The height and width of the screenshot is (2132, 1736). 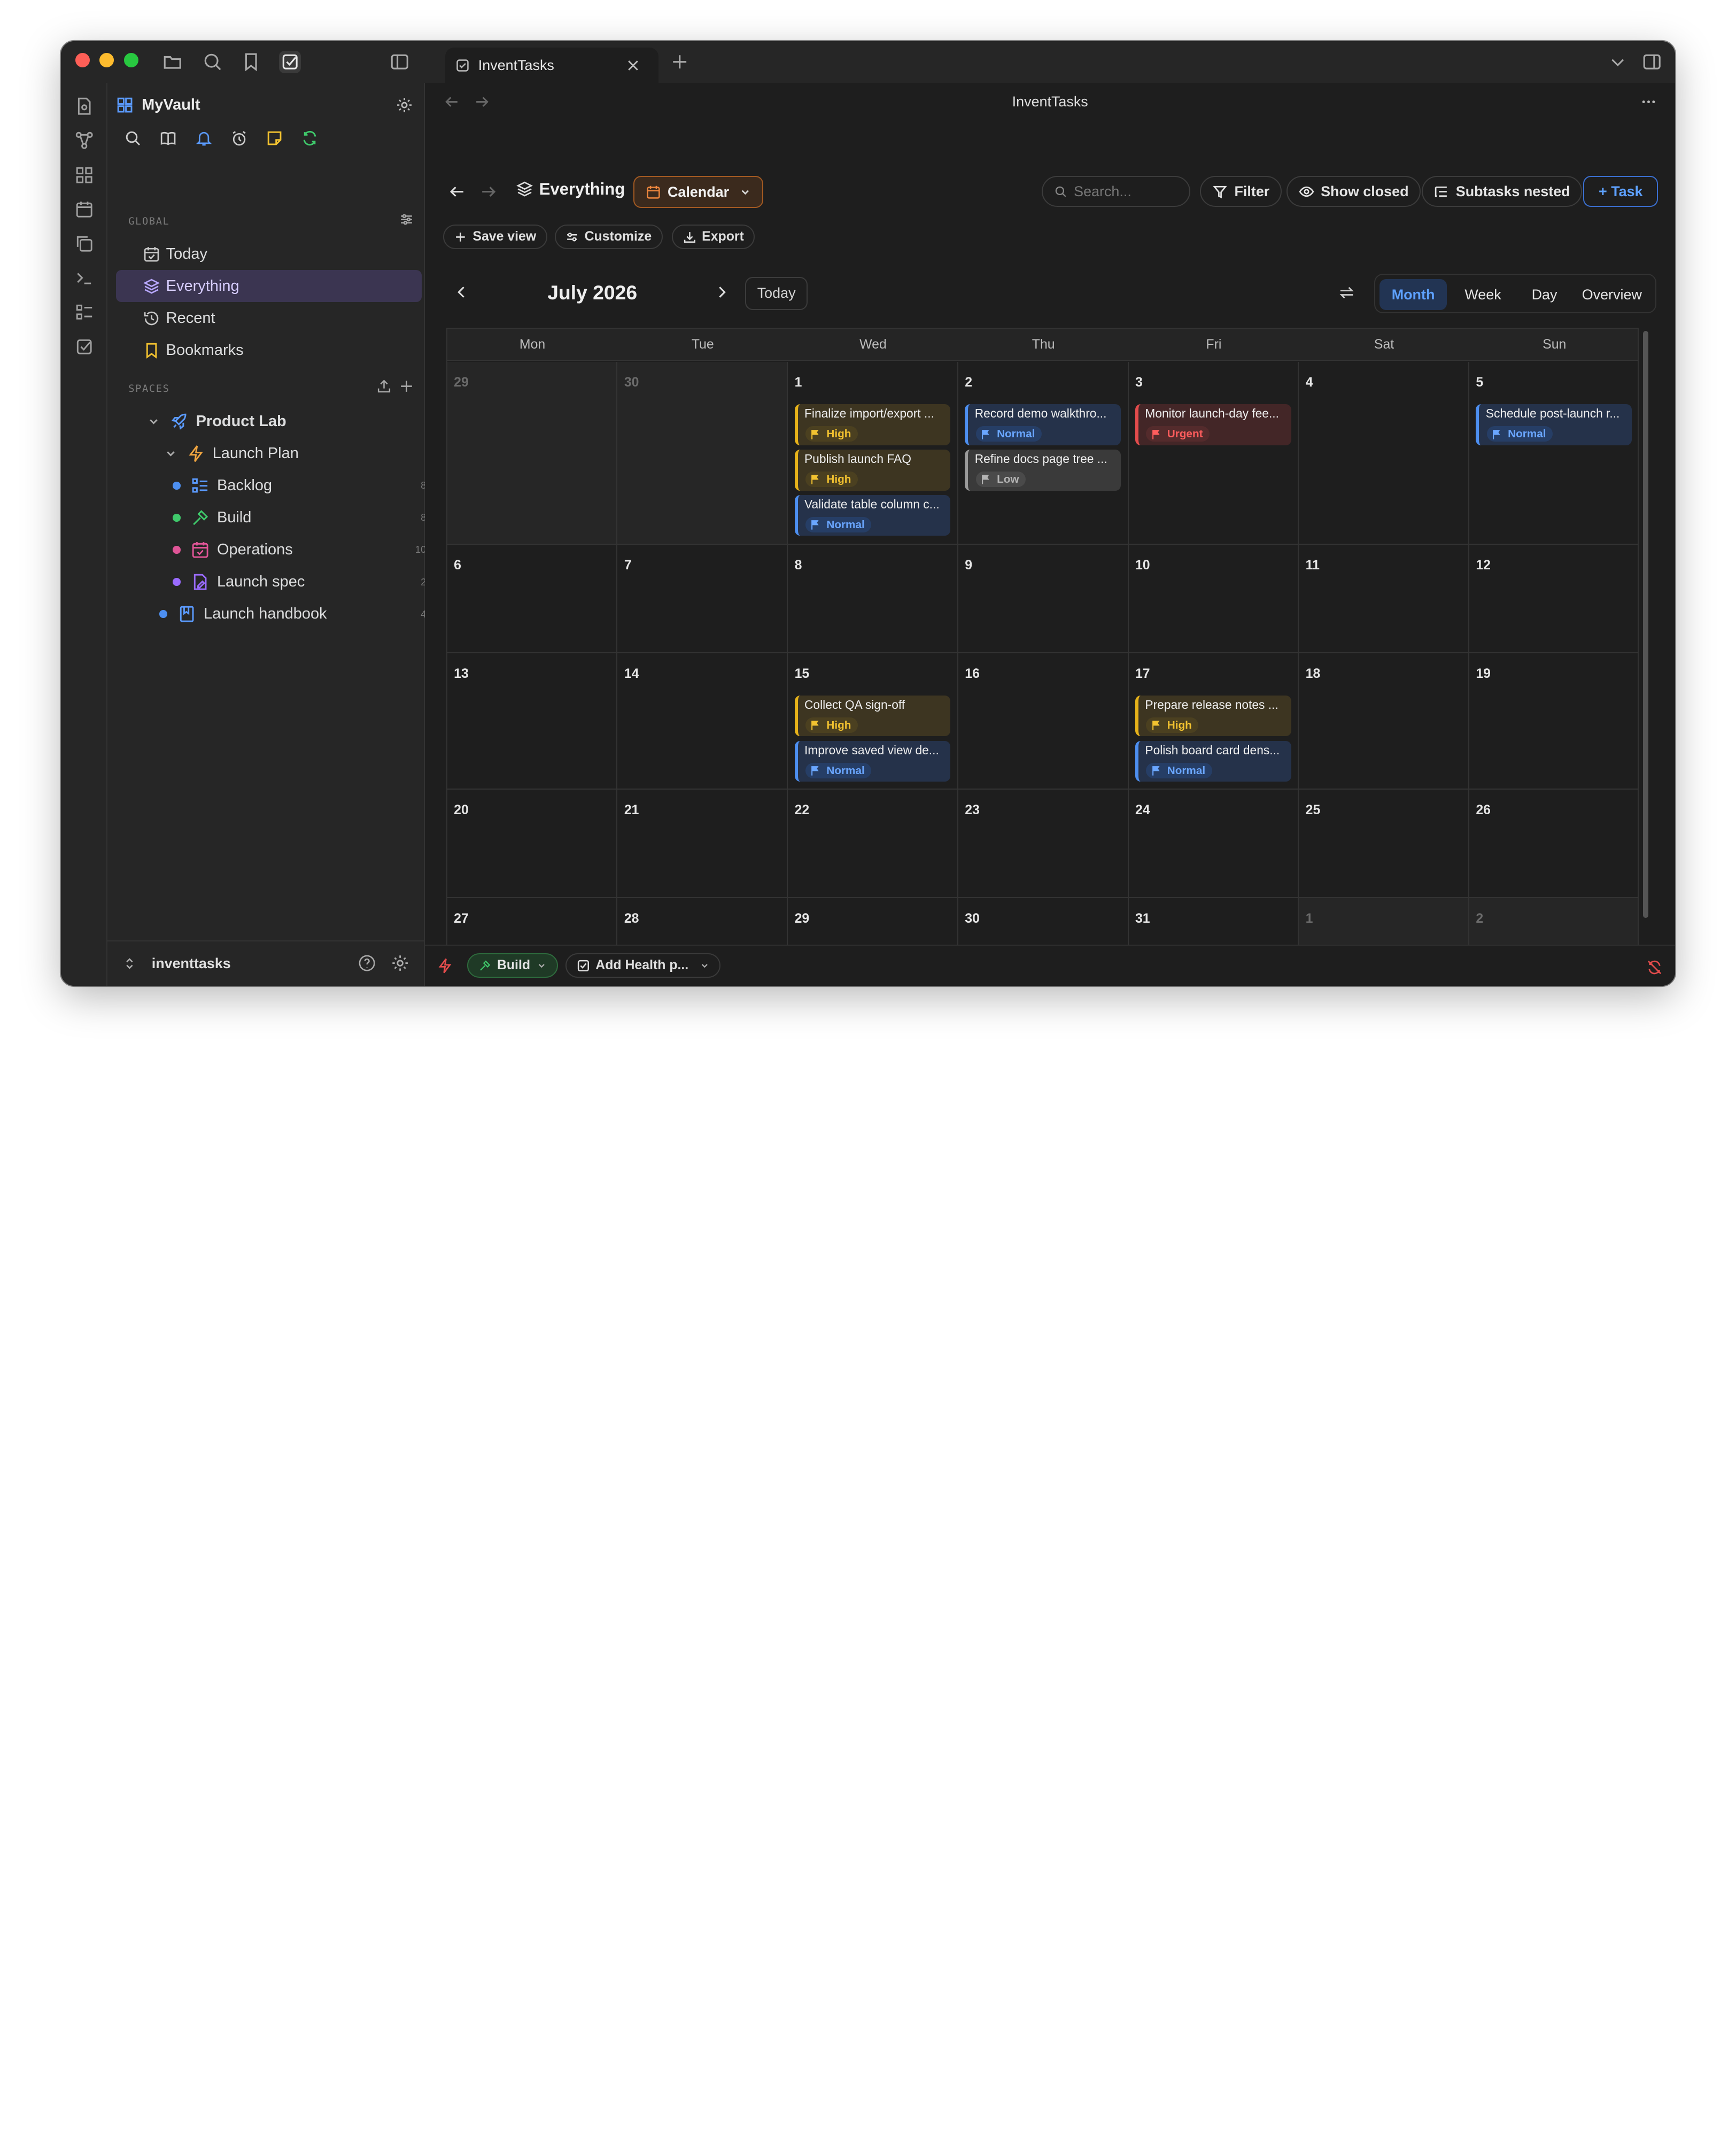 What do you see at coordinates (1554, 424) in the screenshot?
I see `task-card: Schedule post-launch r... Normal` at bounding box center [1554, 424].